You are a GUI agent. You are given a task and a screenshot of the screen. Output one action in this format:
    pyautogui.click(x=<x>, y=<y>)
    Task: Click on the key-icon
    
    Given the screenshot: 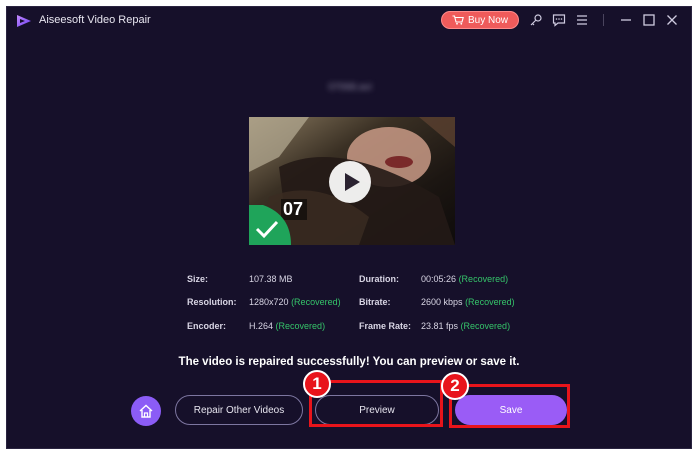 What is the action you would take?
    pyautogui.click(x=536, y=20)
    